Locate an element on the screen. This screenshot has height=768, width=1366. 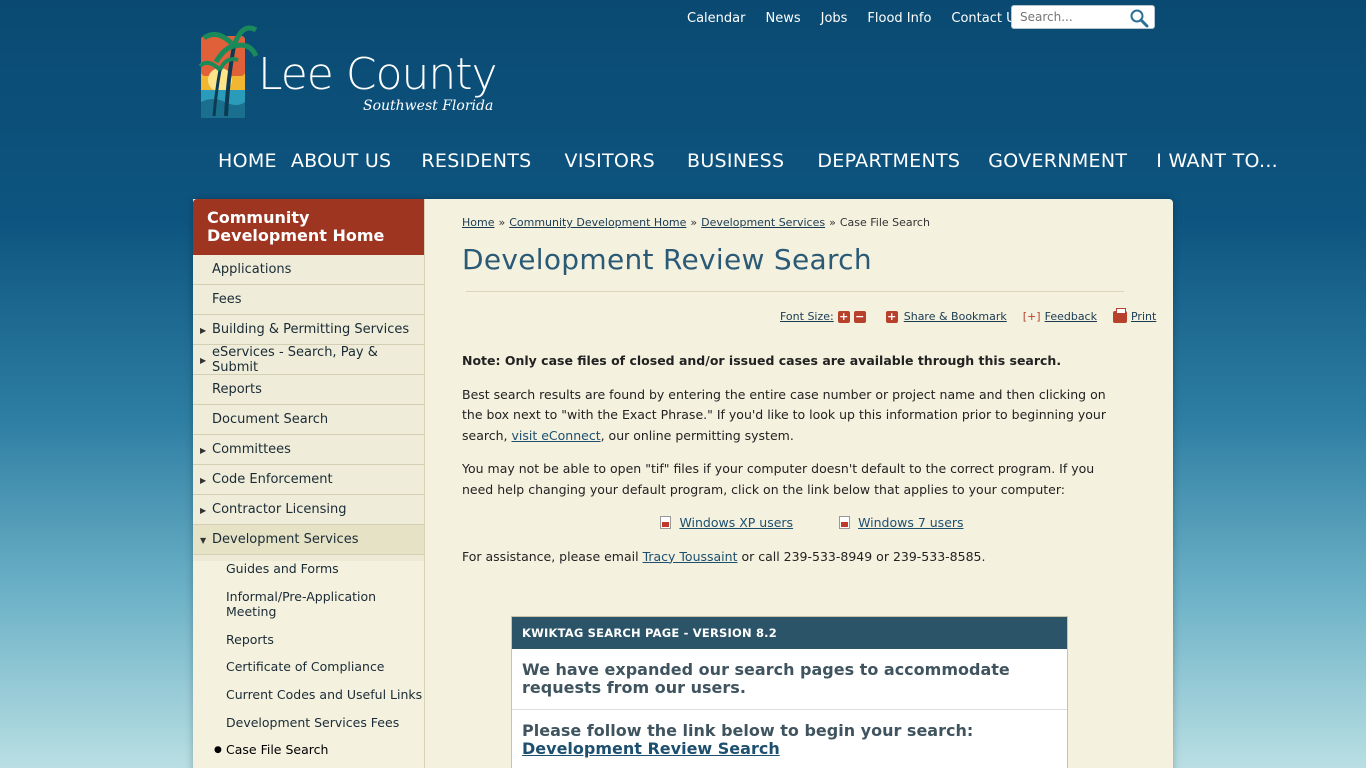
sidebar-subitem-case-file-search: ● Case File Search is located at coordinates (308, 755).